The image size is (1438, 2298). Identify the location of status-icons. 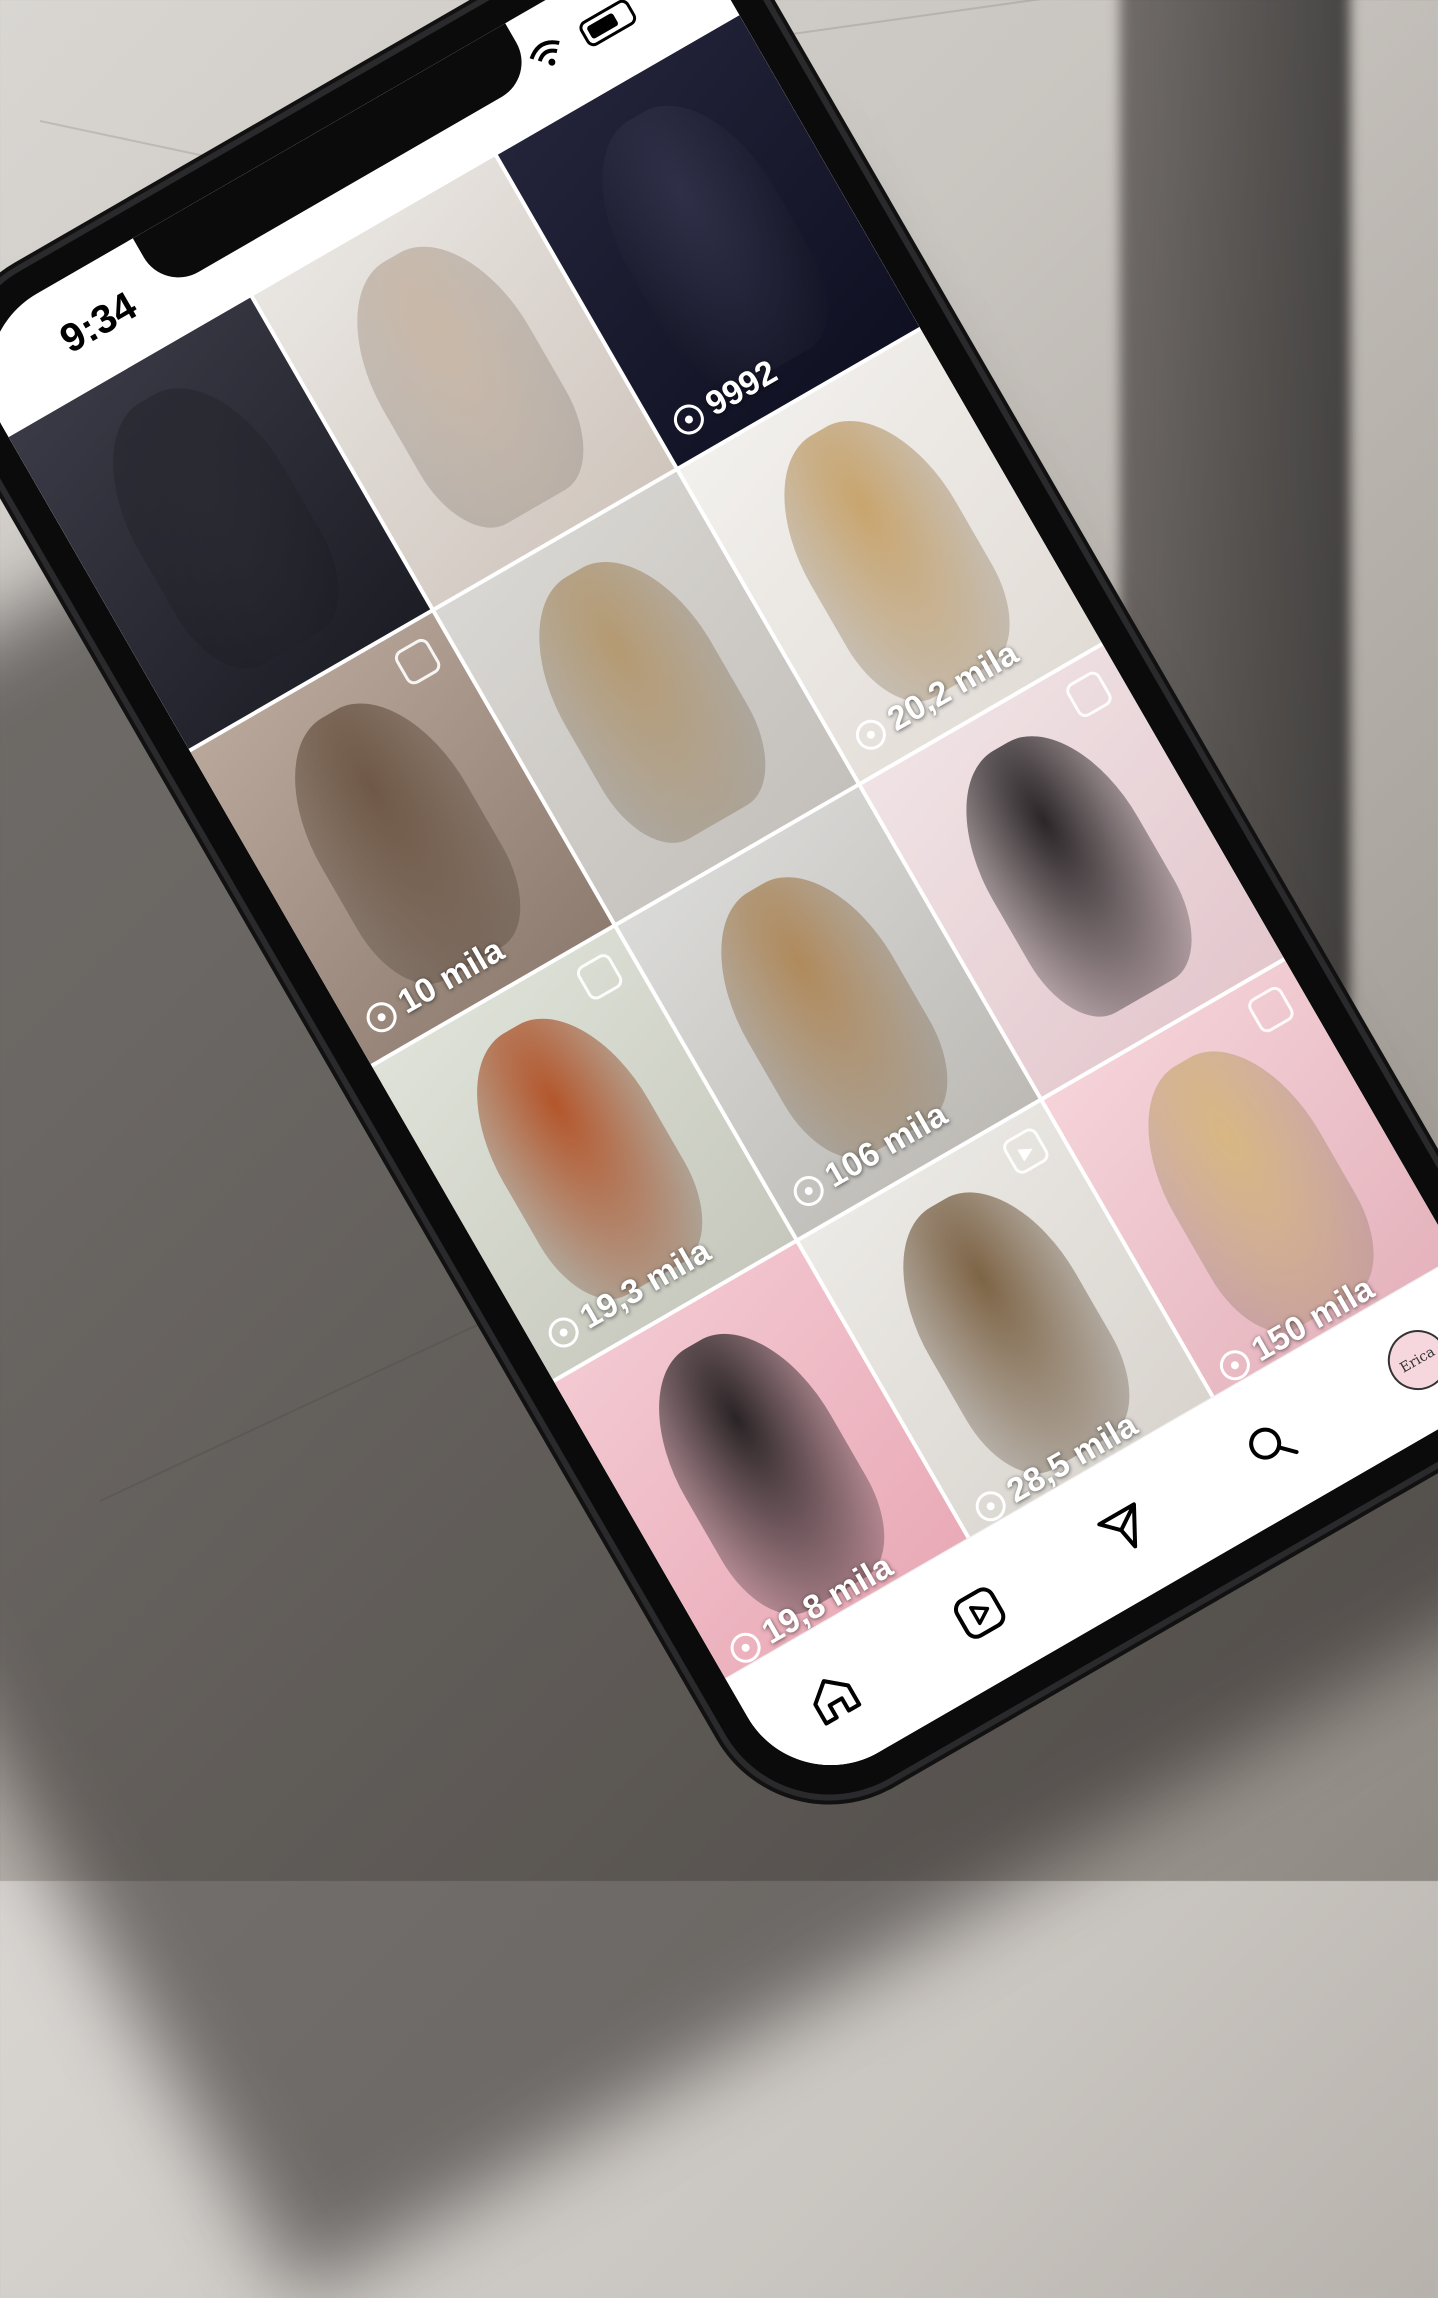
(582, 40).